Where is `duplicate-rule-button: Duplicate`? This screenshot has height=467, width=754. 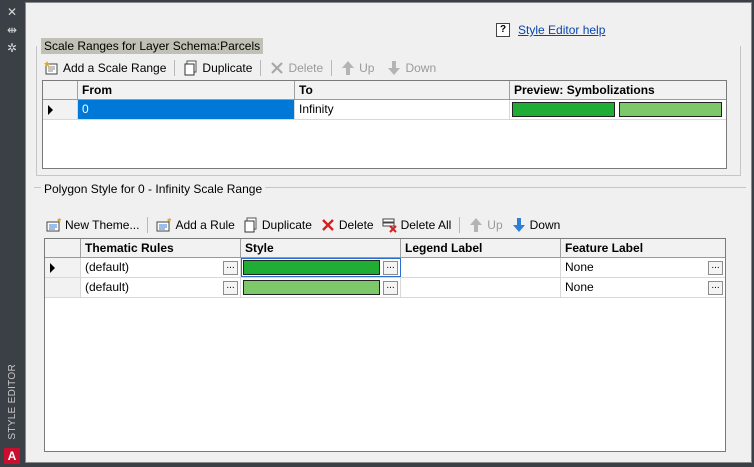
duplicate-rule-button: Duplicate is located at coordinates (279, 225).